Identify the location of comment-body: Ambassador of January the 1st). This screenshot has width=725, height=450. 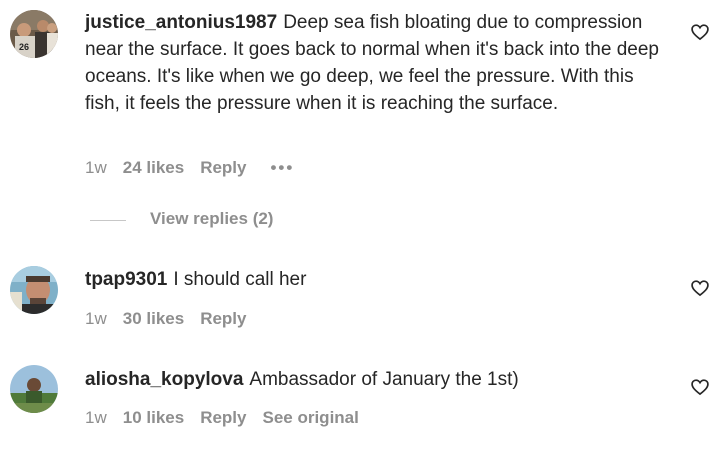
(384, 379).